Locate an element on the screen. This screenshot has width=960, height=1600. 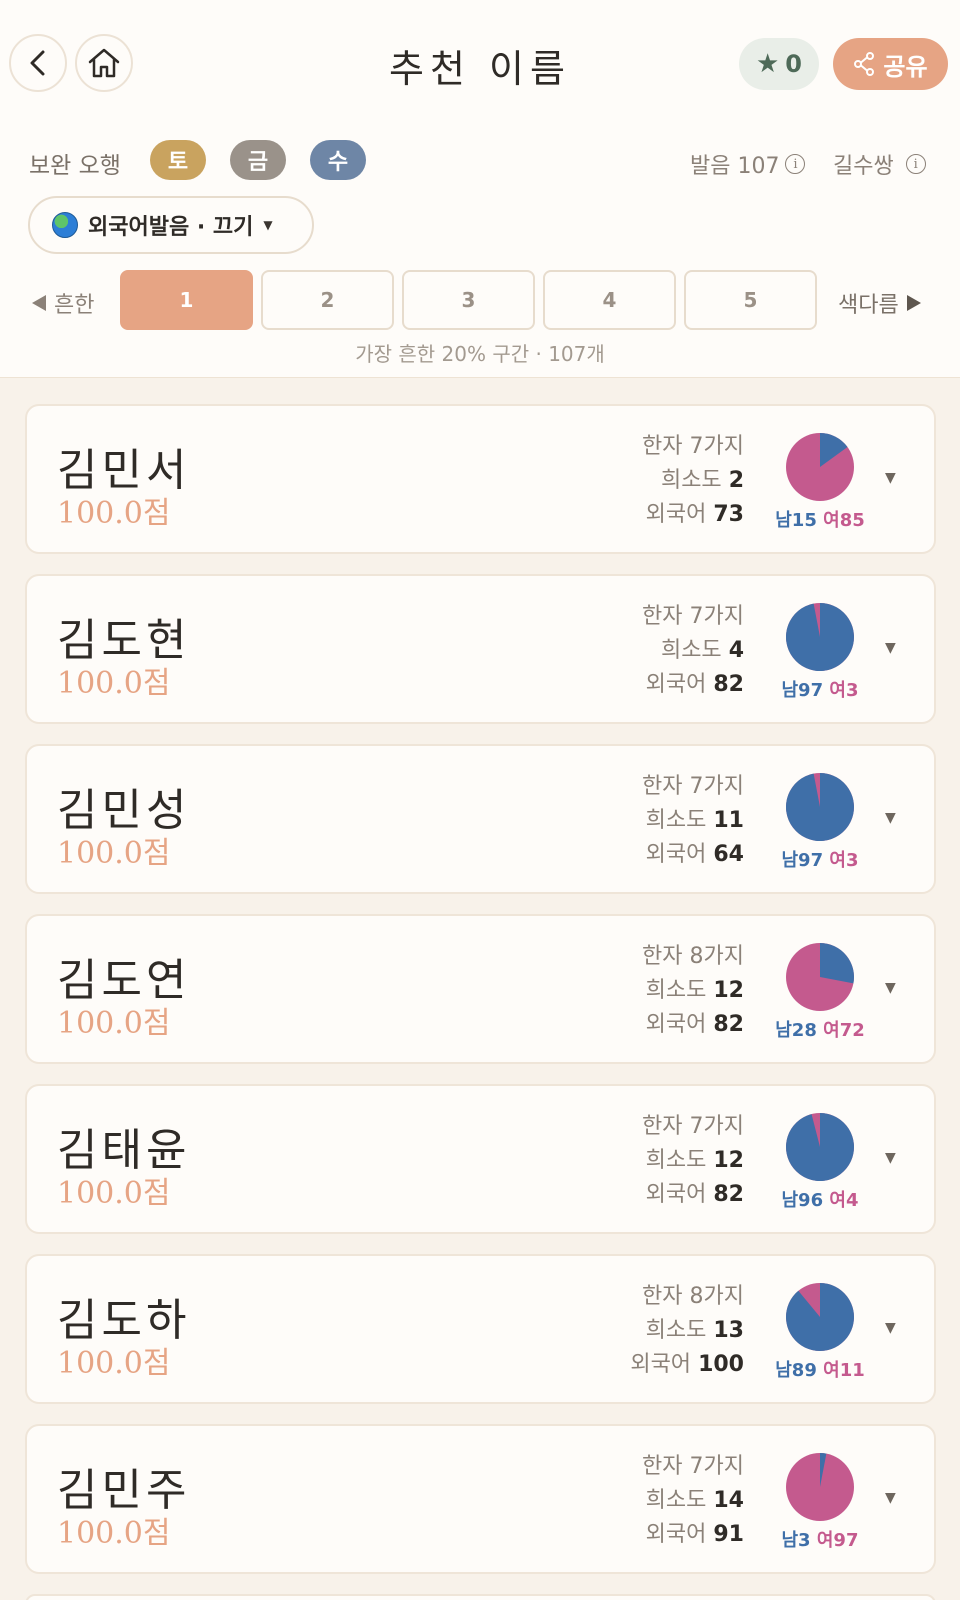
male-ratio: 남3 is located at coordinates (796, 1540).